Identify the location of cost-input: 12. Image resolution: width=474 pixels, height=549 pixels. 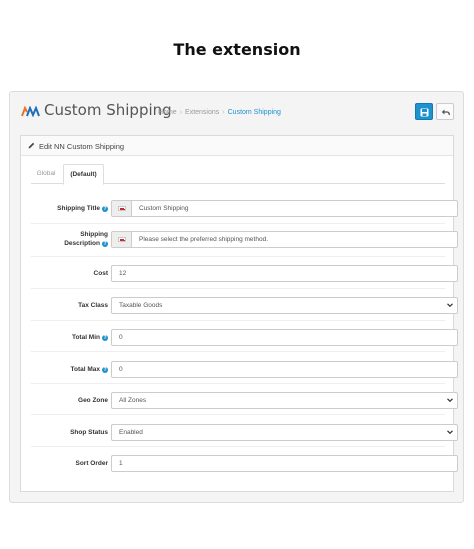
(284, 273).